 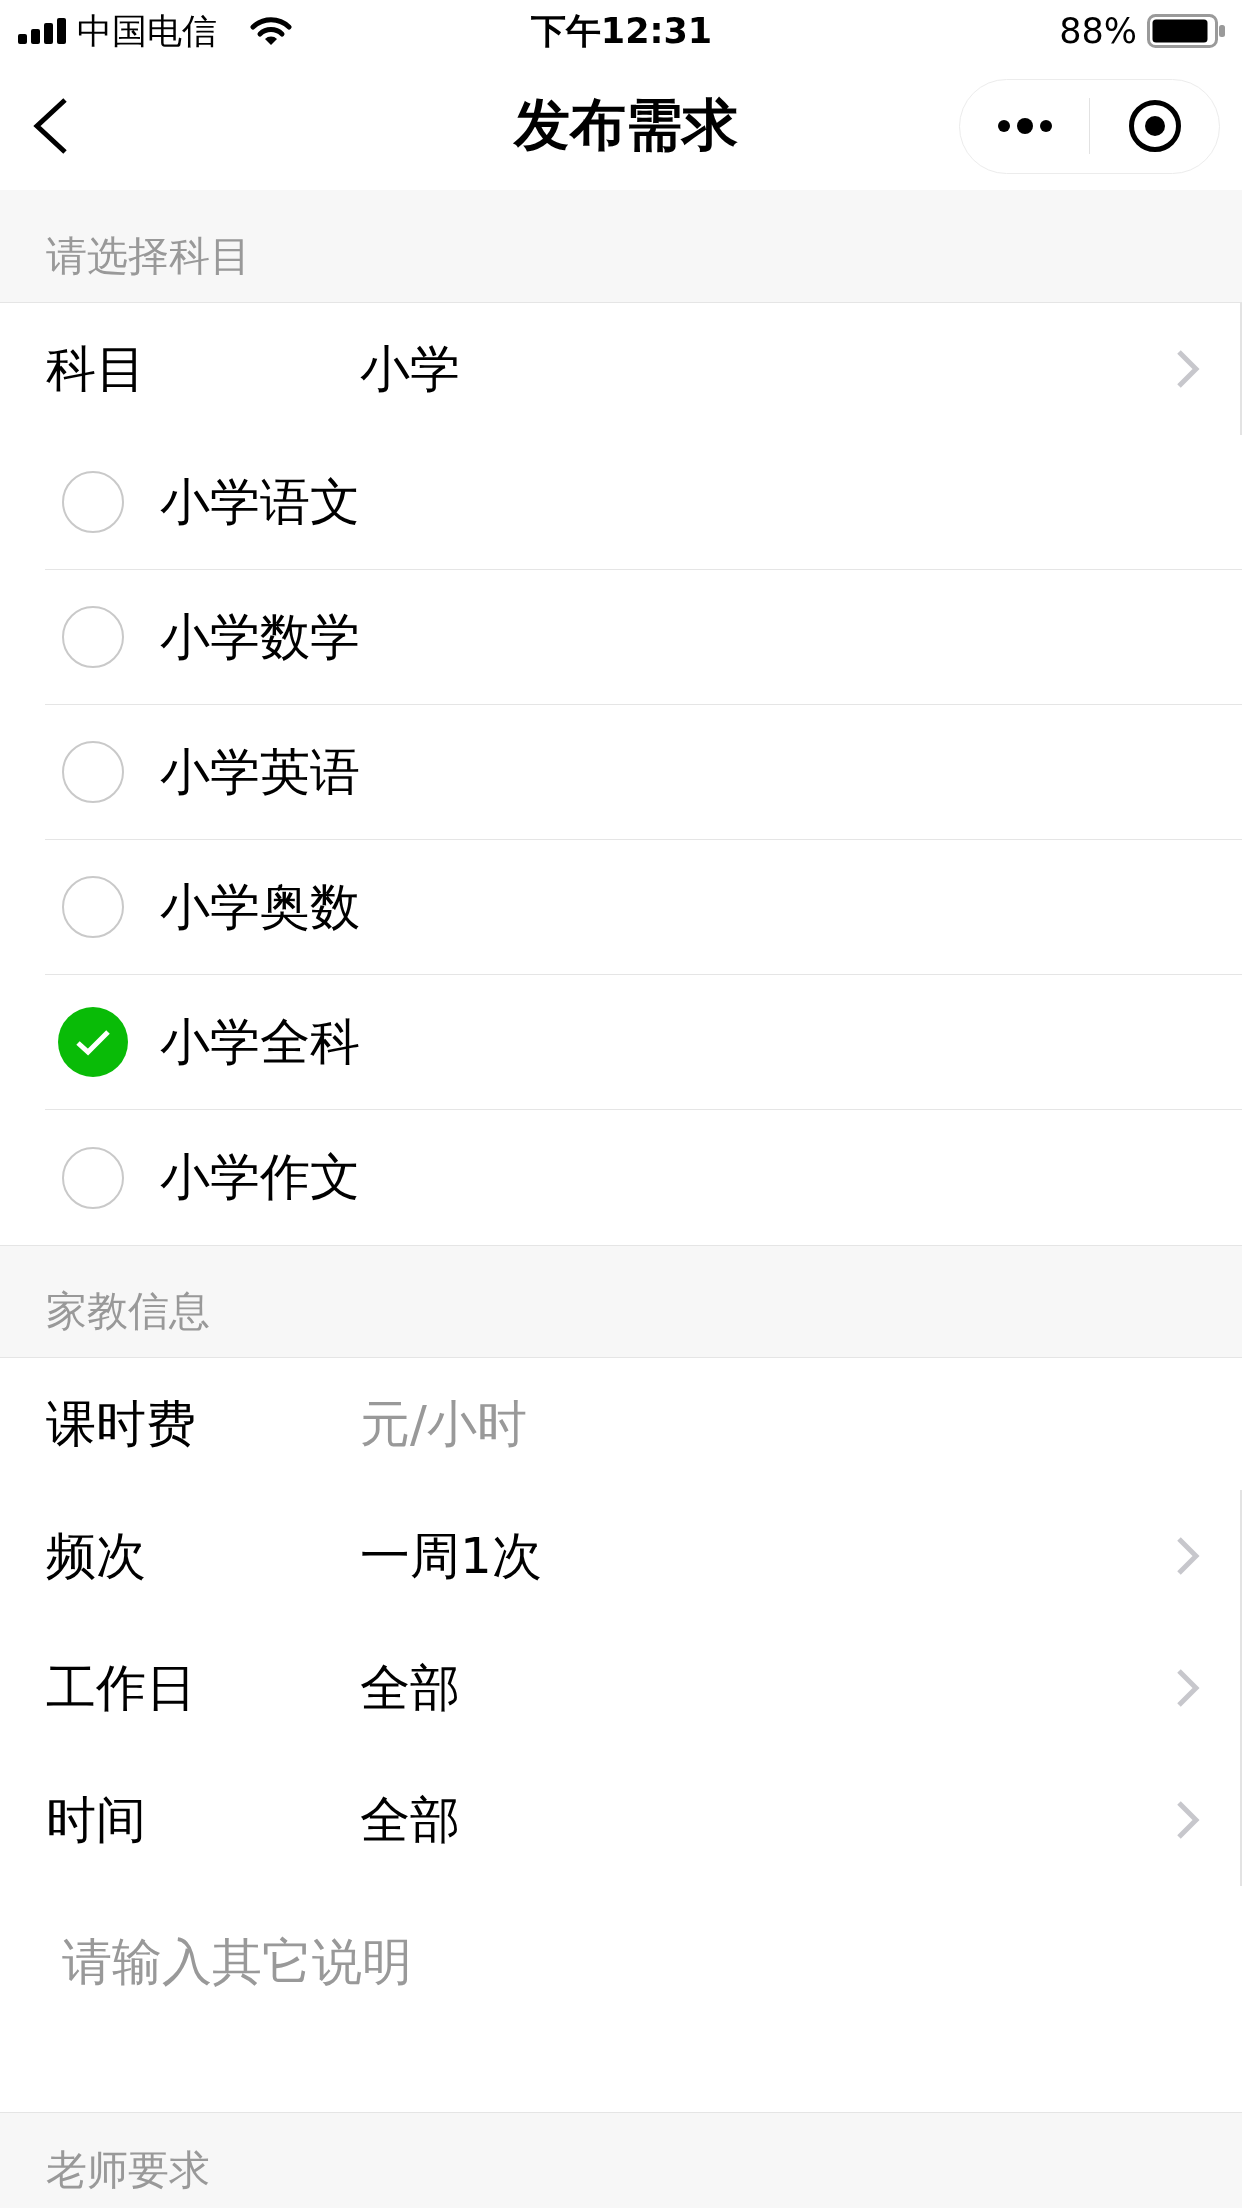 What do you see at coordinates (1024, 126) in the screenshot?
I see `more-icon` at bounding box center [1024, 126].